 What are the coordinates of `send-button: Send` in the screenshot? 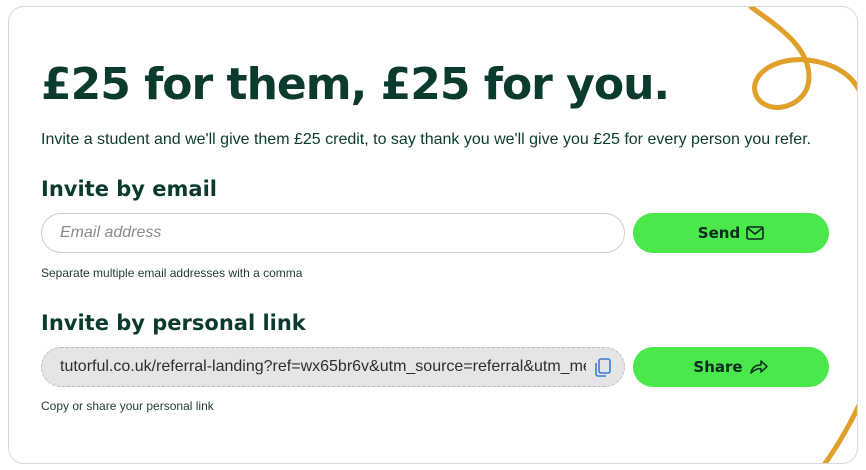 It's located at (731, 233).